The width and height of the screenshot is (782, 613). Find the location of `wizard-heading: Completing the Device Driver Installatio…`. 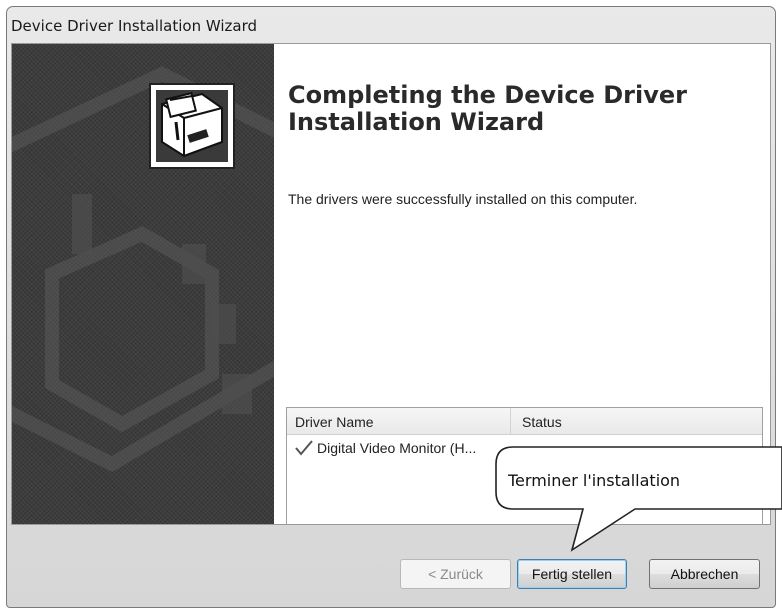

wizard-heading: Completing the Device Driver Installatio… is located at coordinates (487, 108).